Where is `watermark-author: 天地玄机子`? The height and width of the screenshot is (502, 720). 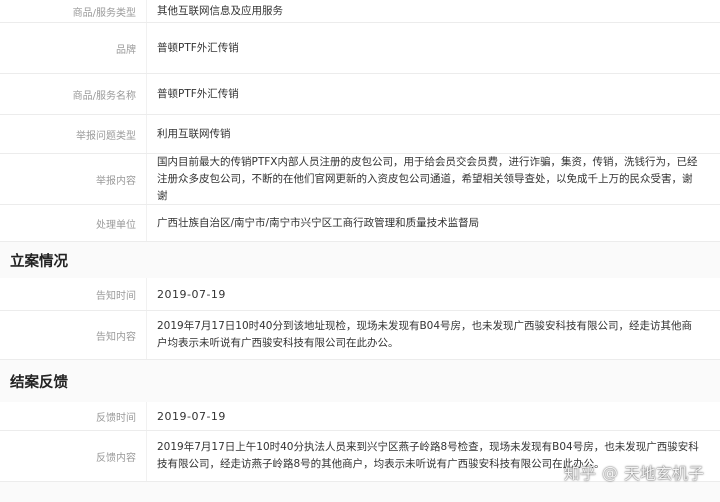
watermark-author: 天地玄机子 is located at coordinates (663, 473).